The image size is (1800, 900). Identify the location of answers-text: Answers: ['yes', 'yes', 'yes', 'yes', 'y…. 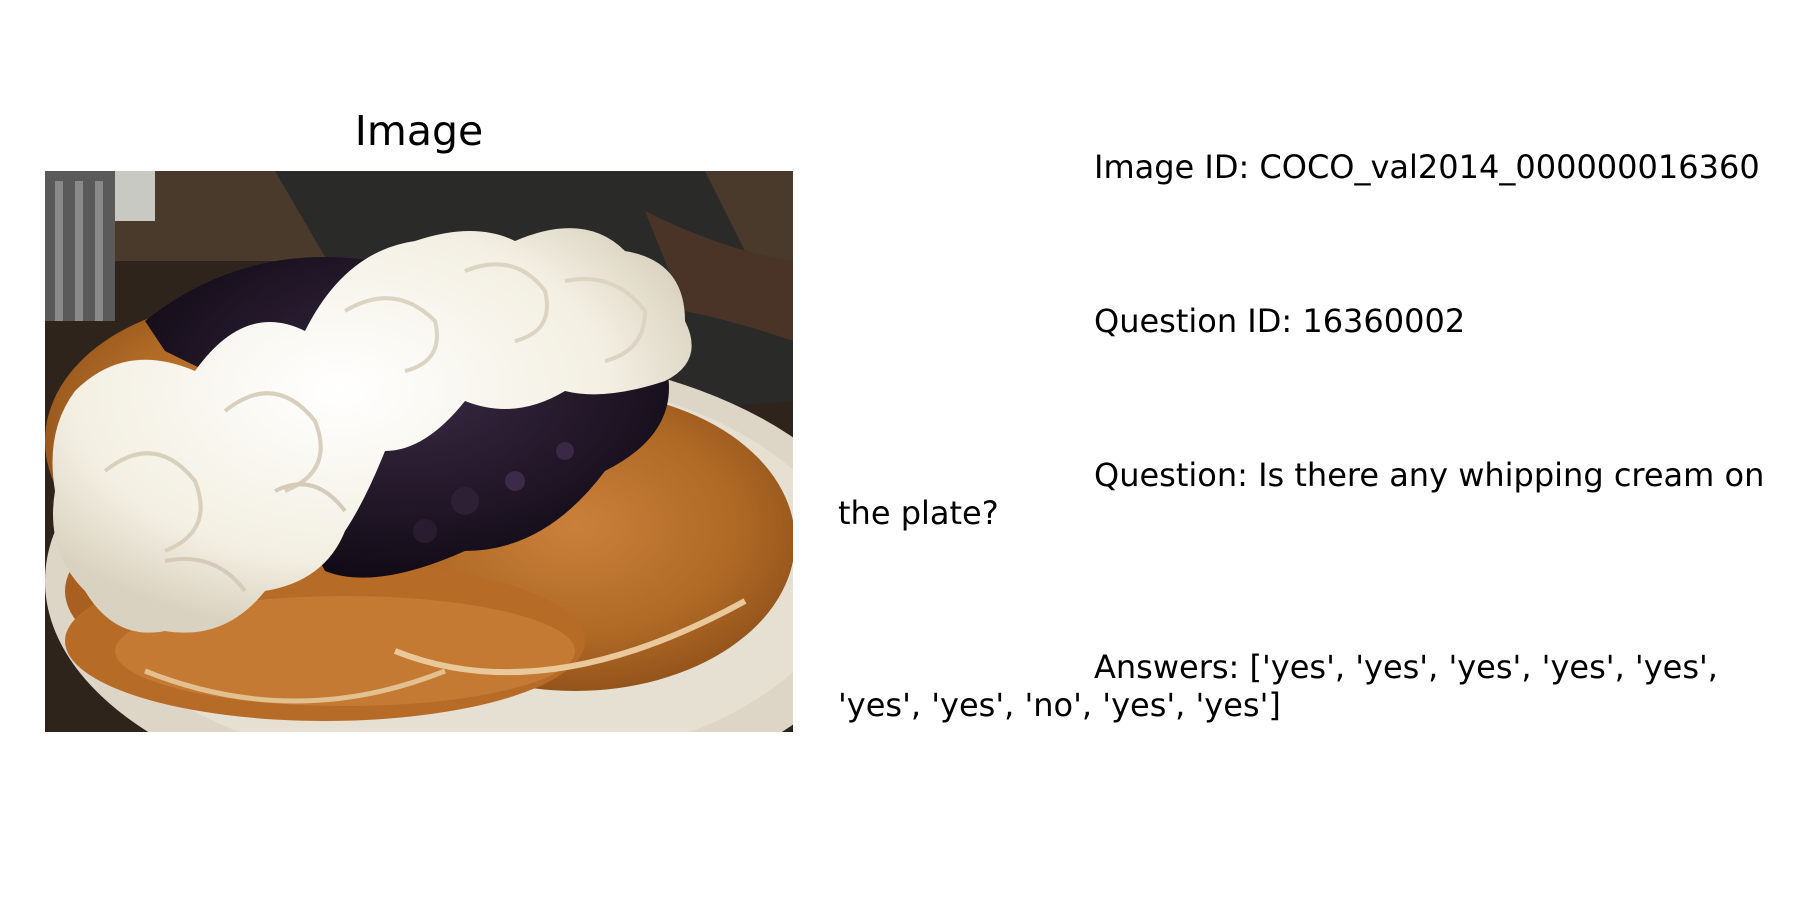
(1283, 686).